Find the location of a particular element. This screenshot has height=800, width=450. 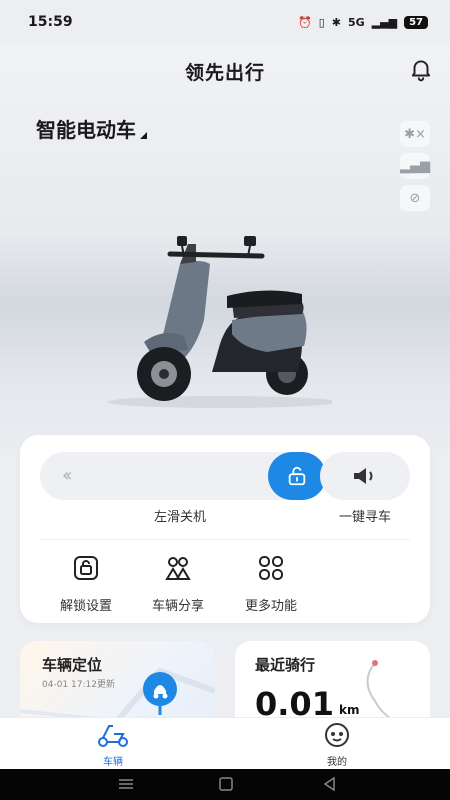

tab-vehicle: 车辆 is located at coordinates (113, 745).